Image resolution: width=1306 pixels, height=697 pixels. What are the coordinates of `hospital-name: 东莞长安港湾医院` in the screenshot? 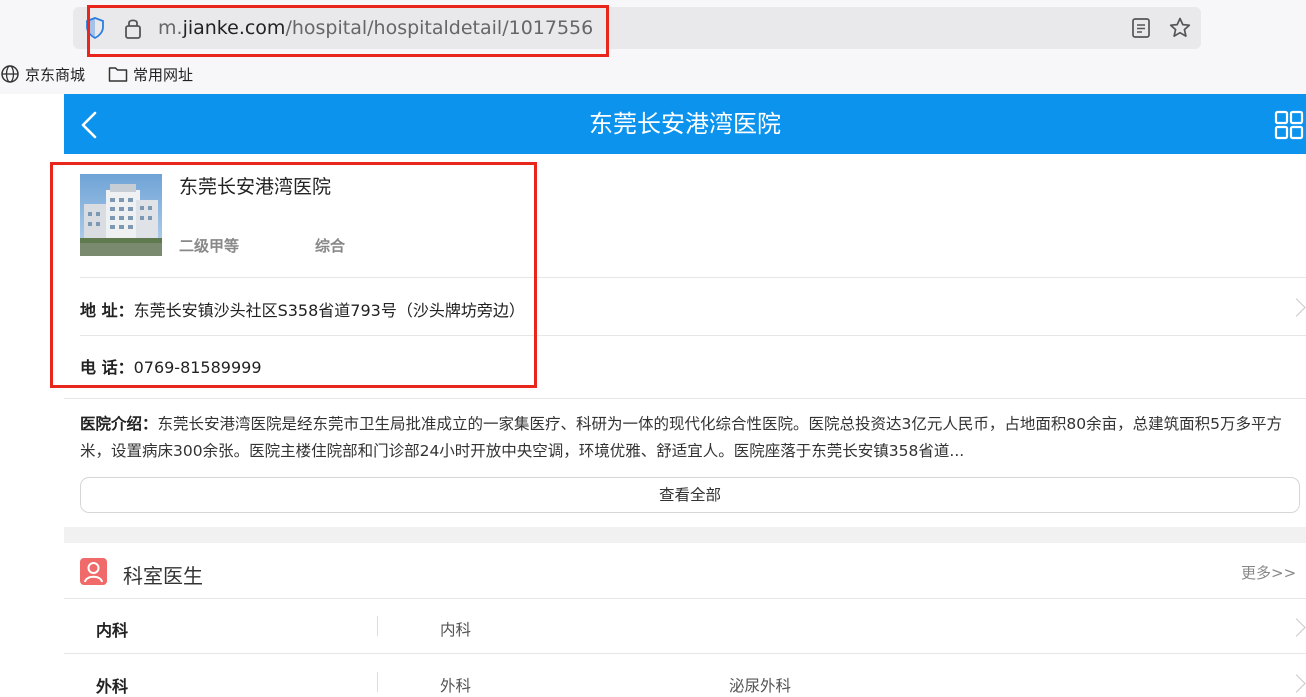 It's located at (255, 187).